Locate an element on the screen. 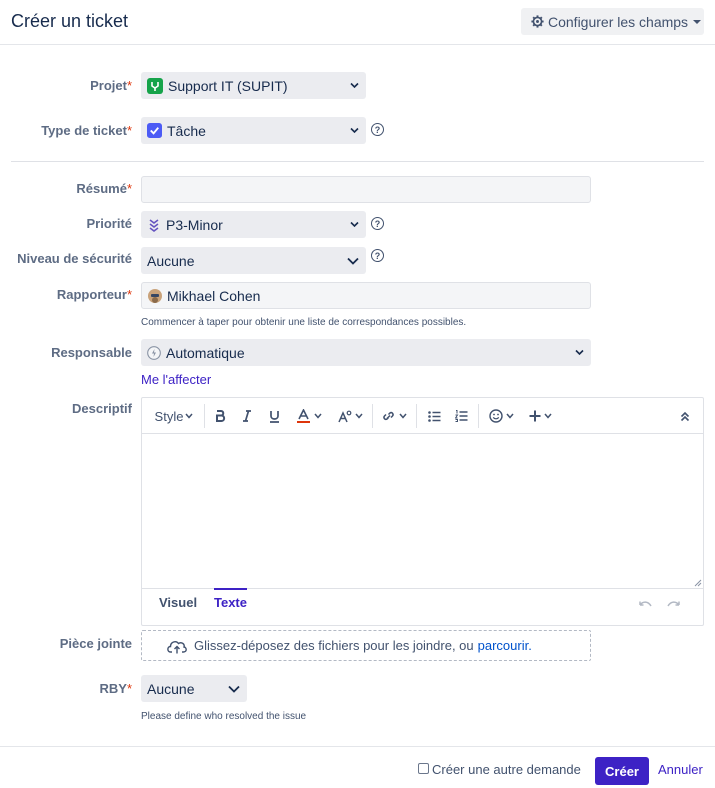 This screenshot has height=788, width=715. emoji-icon is located at coordinates (501, 416).